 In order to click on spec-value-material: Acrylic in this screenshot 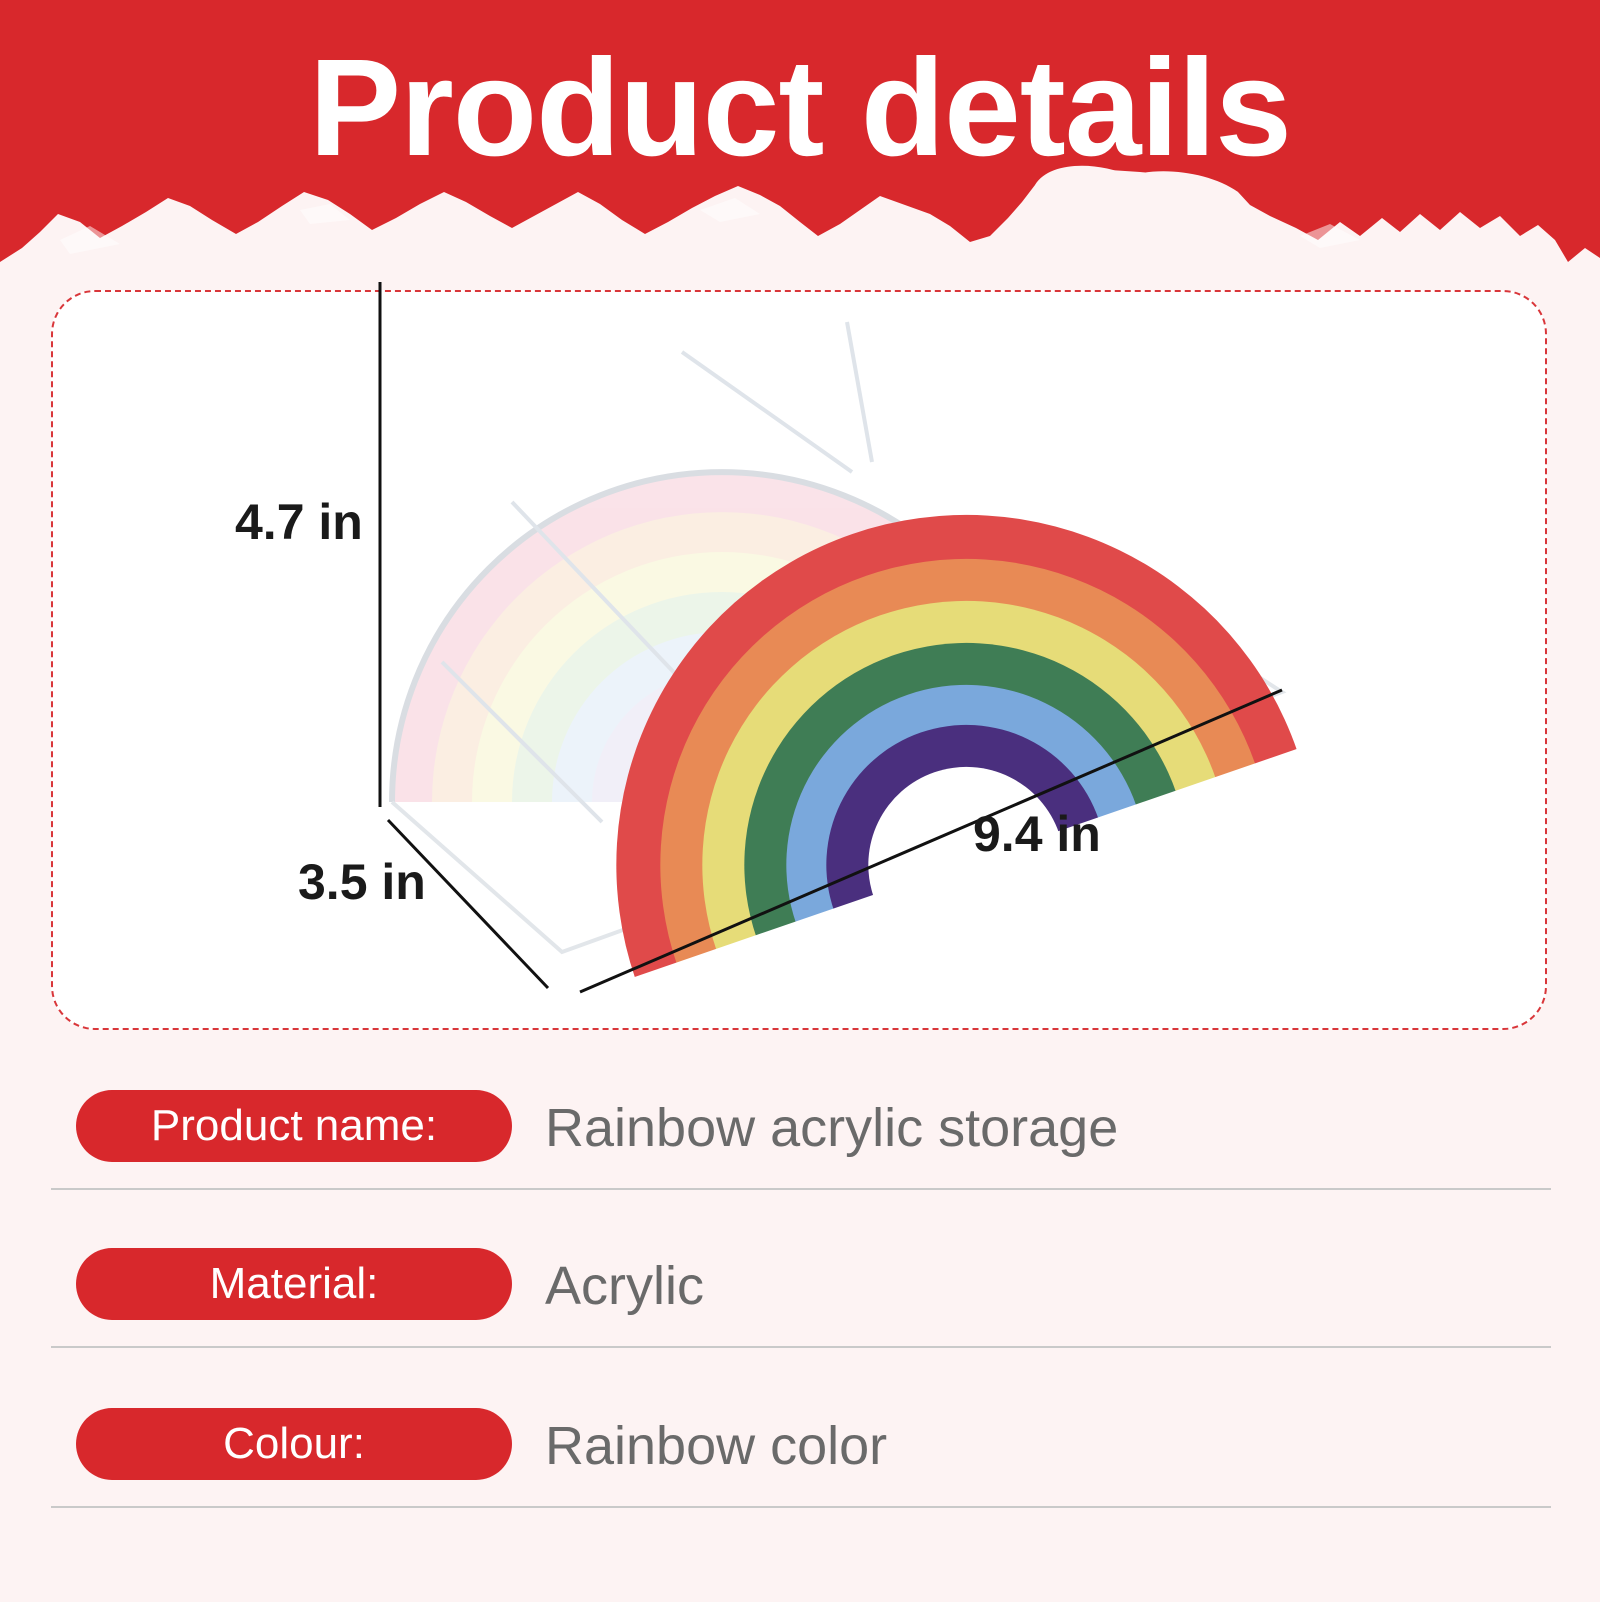, I will do `click(624, 1286)`.